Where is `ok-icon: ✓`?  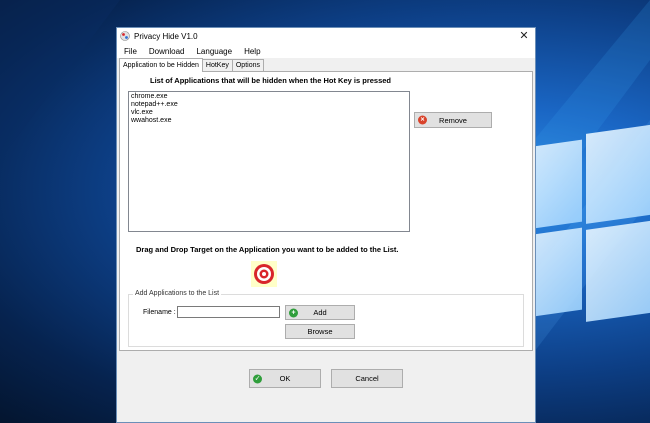 ok-icon: ✓ is located at coordinates (257, 378).